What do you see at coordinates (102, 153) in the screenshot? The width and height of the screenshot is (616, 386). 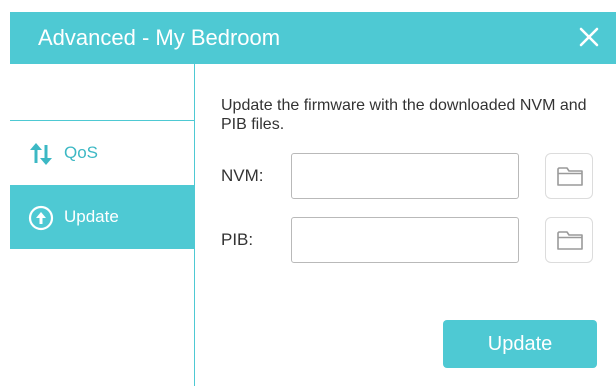 I see `sidebar-item-qos: QoS` at bounding box center [102, 153].